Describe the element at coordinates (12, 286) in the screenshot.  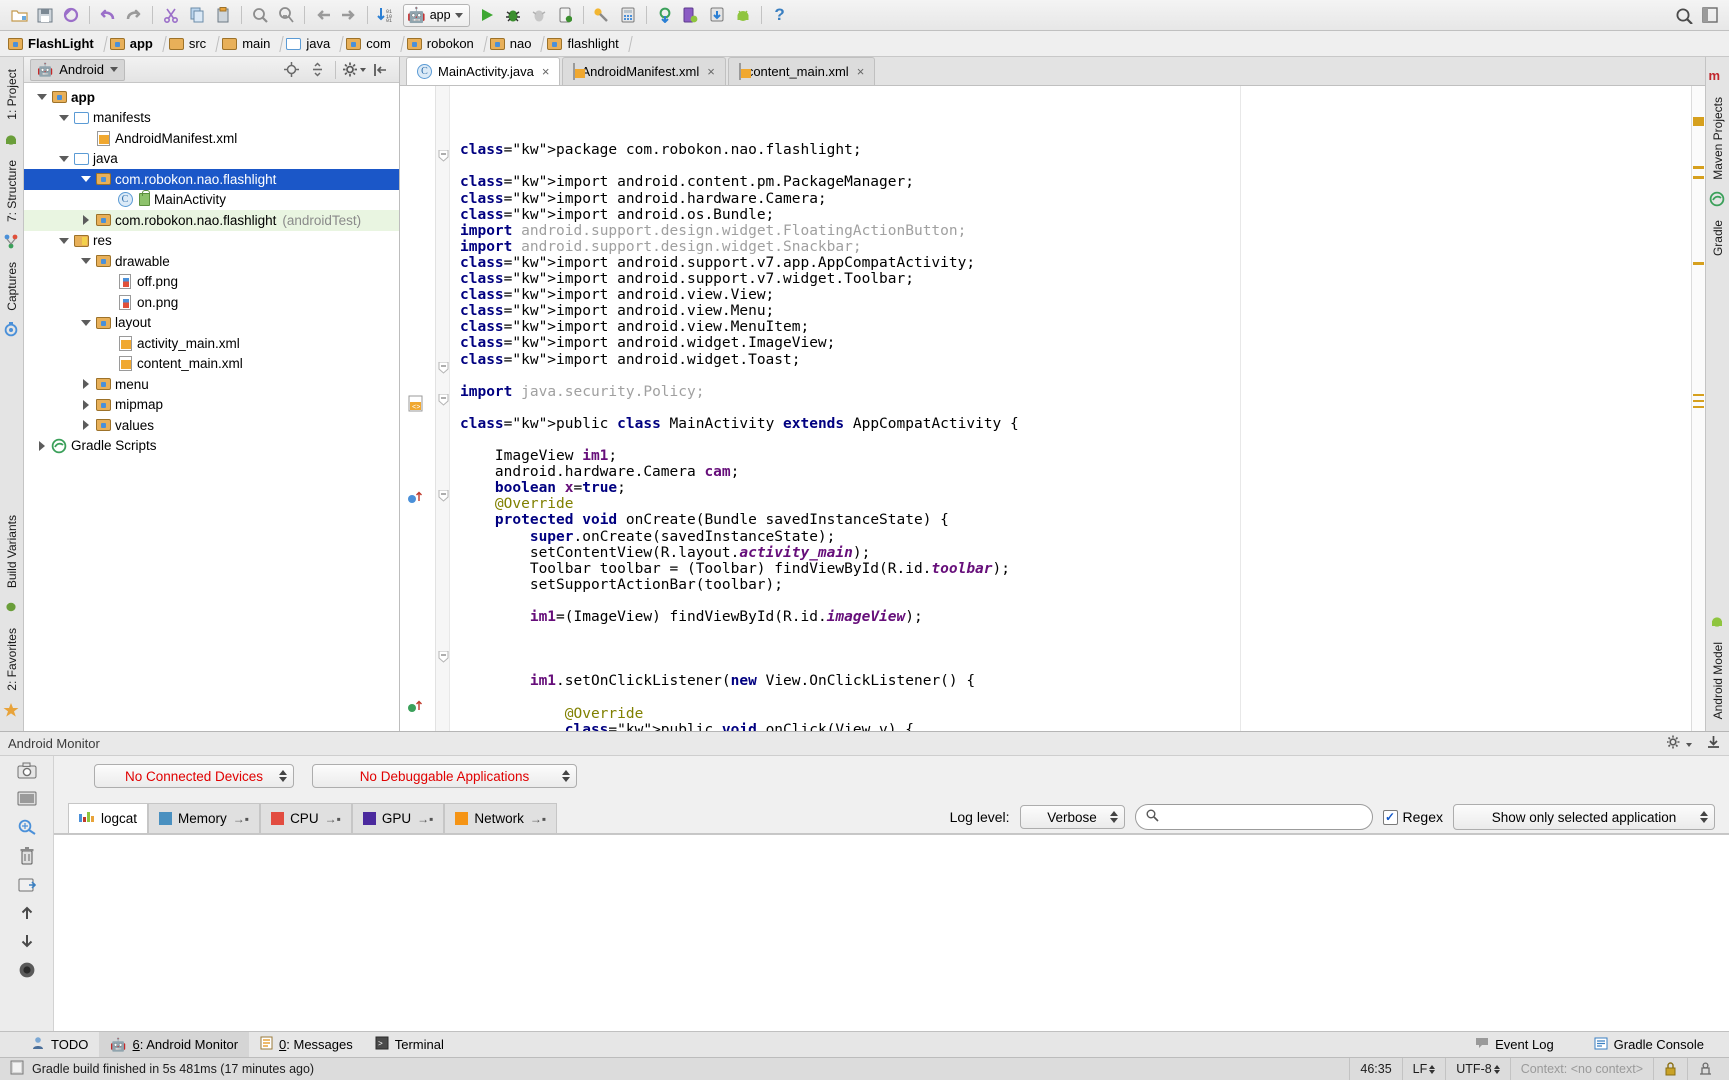
I see `sidebar-item-captures: Captures` at that location.